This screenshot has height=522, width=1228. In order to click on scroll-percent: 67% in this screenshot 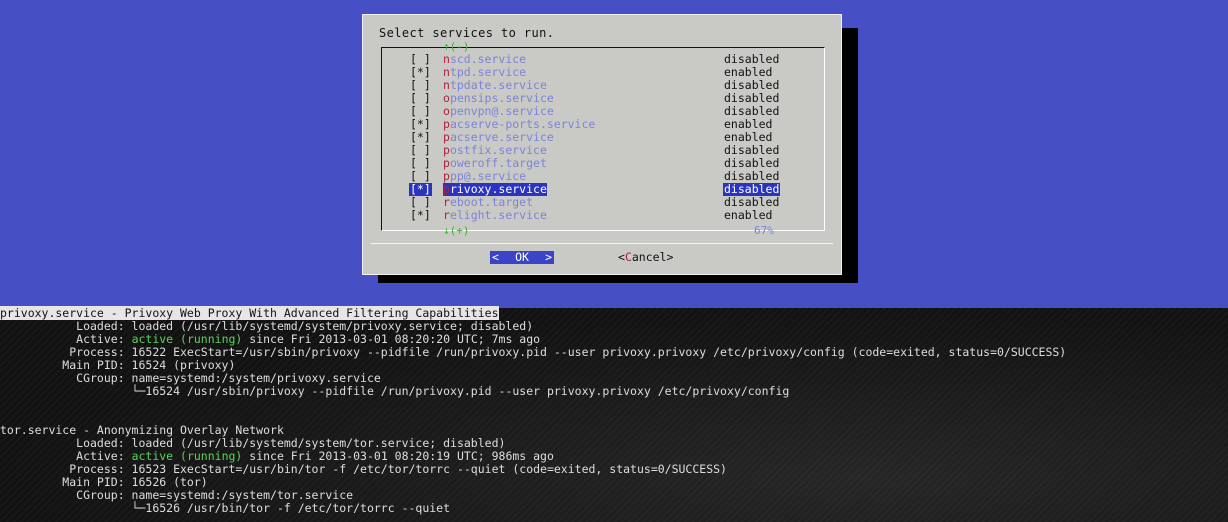, I will do `click(764, 230)`.